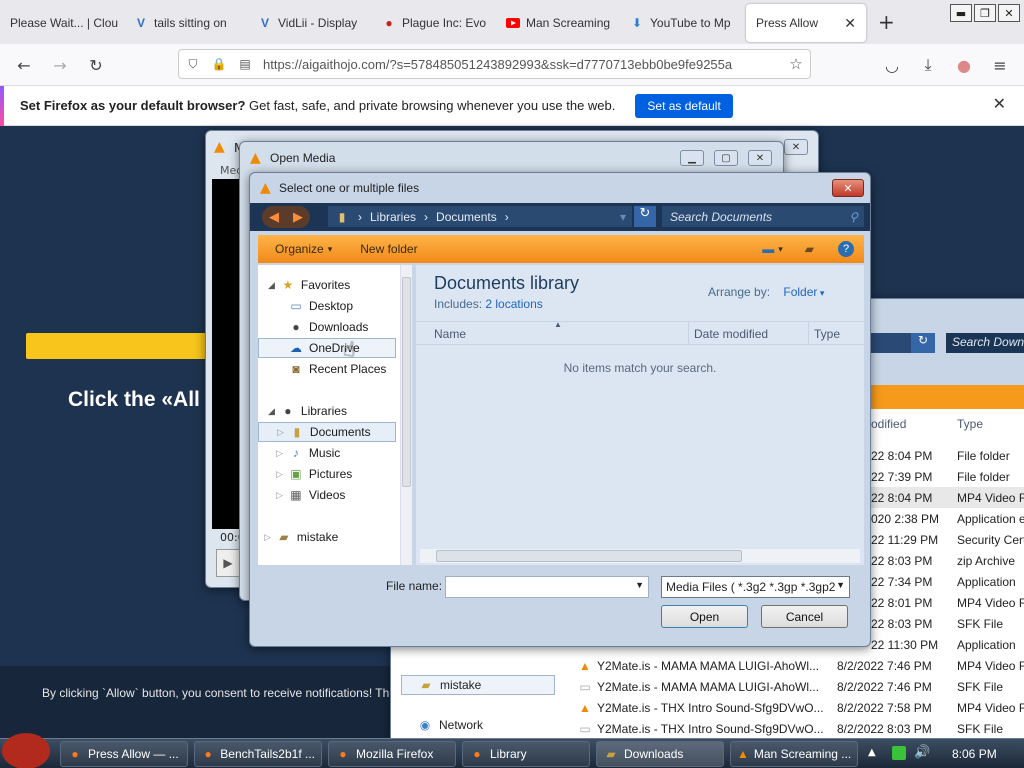 This screenshot has width=1024, height=768. Describe the element at coordinates (26, 750) in the screenshot. I see `start-button` at that location.